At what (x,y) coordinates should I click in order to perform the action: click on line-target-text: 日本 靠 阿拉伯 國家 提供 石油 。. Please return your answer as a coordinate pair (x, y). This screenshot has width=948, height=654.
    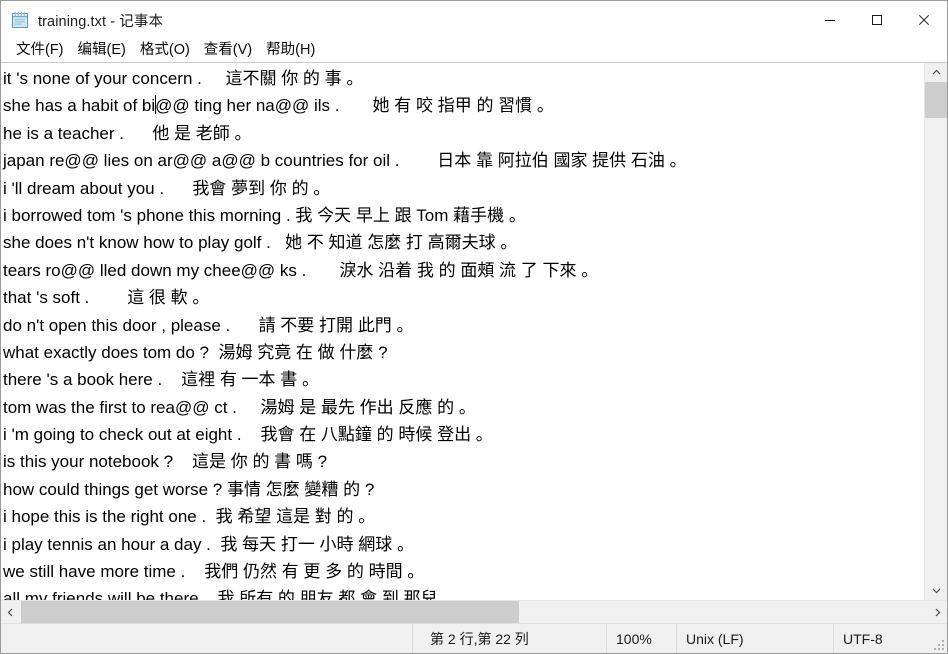
    Looking at the image, I should click on (562, 161).